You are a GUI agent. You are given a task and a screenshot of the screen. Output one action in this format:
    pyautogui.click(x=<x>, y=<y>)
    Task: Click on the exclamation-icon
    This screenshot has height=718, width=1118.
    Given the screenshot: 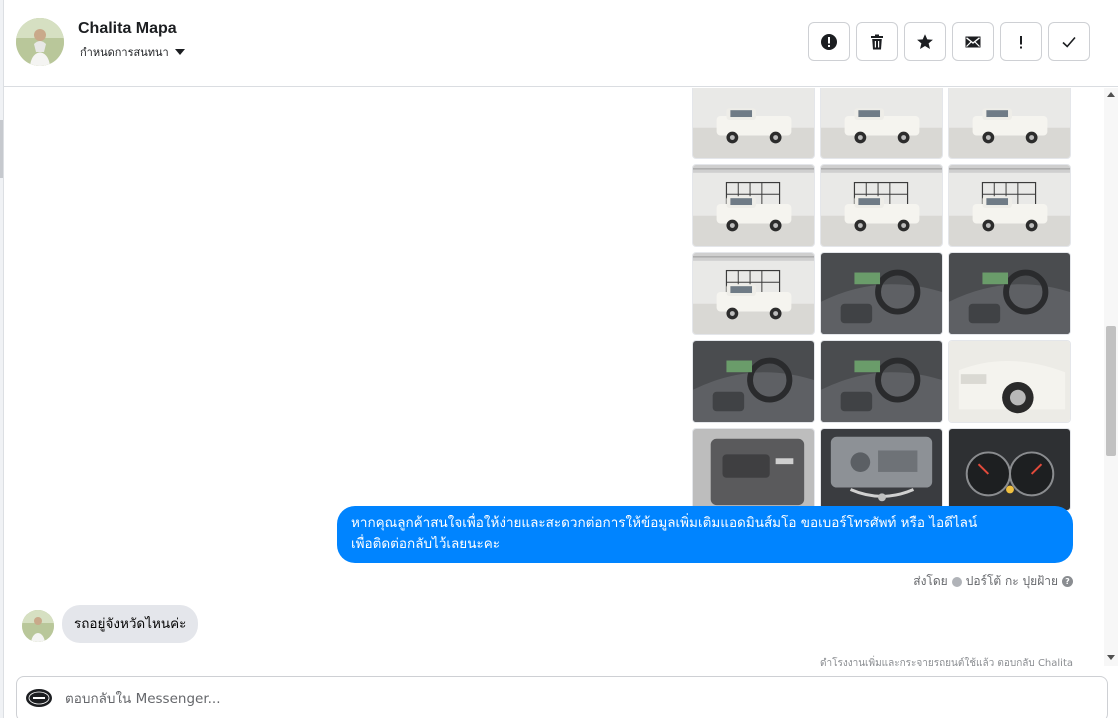 What is the action you would take?
    pyautogui.click(x=1021, y=41)
    